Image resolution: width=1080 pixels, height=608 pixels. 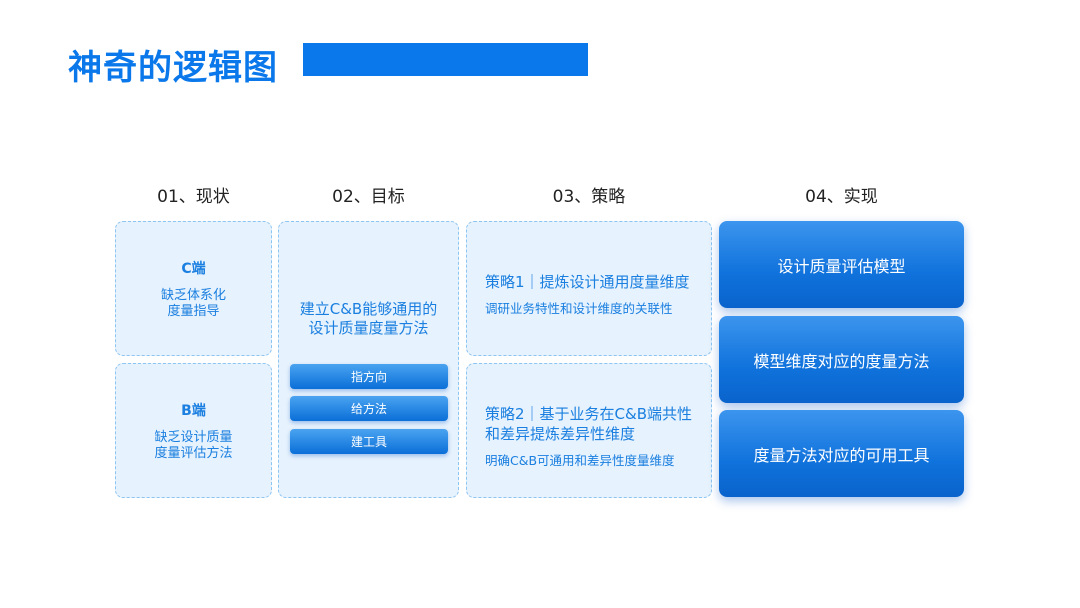 What do you see at coordinates (369, 408) in the screenshot?
I see `goal-pill-method: 给方法` at bounding box center [369, 408].